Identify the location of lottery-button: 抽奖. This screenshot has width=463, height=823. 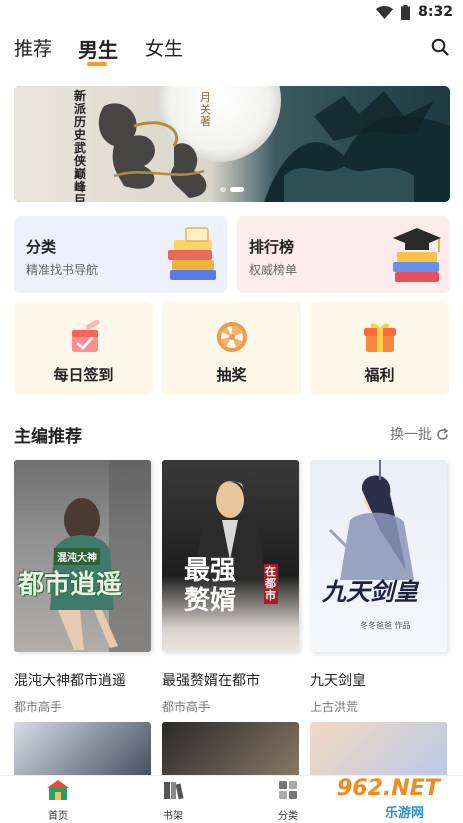
(231, 348).